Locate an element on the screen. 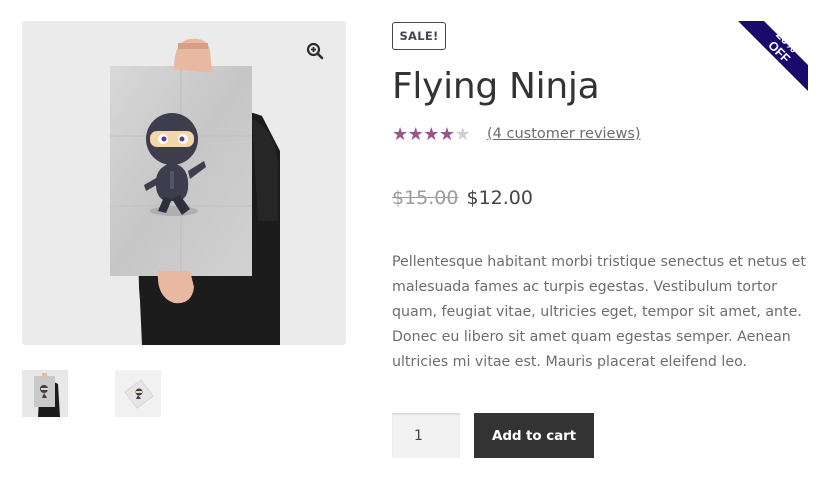  product-price: $15.00 $12.00 is located at coordinates (462, 198).